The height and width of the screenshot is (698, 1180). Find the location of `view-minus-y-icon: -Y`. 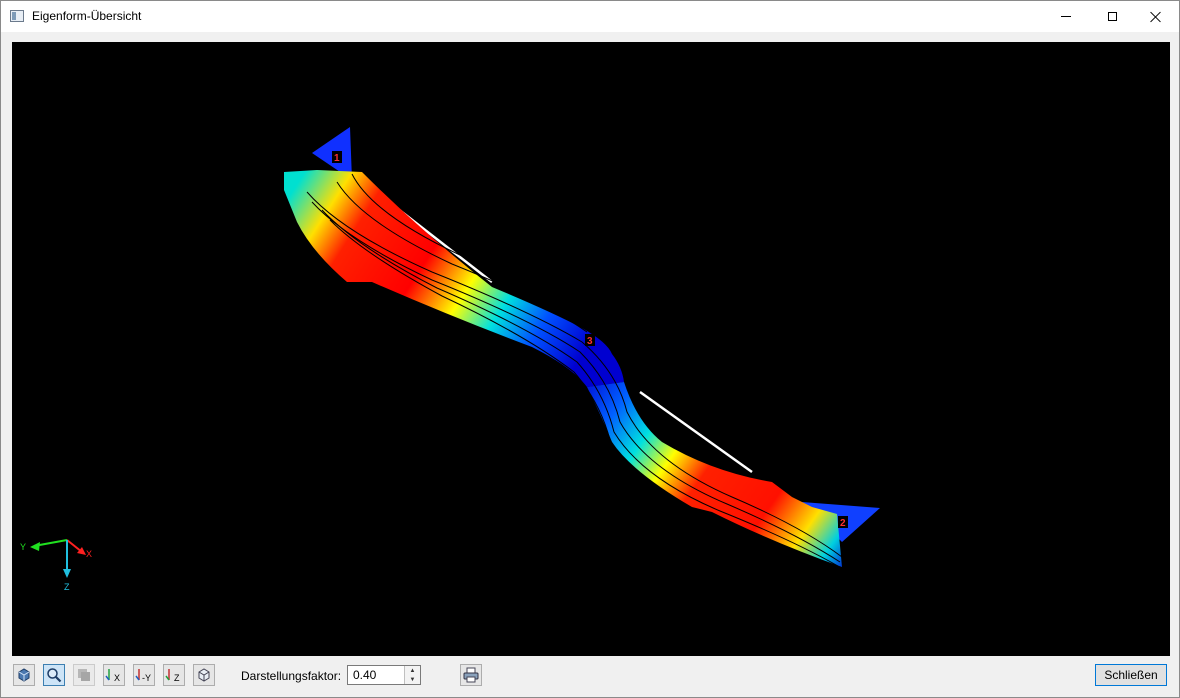

view-minus-y-icon: -Y is located at coordinates (143, 676).